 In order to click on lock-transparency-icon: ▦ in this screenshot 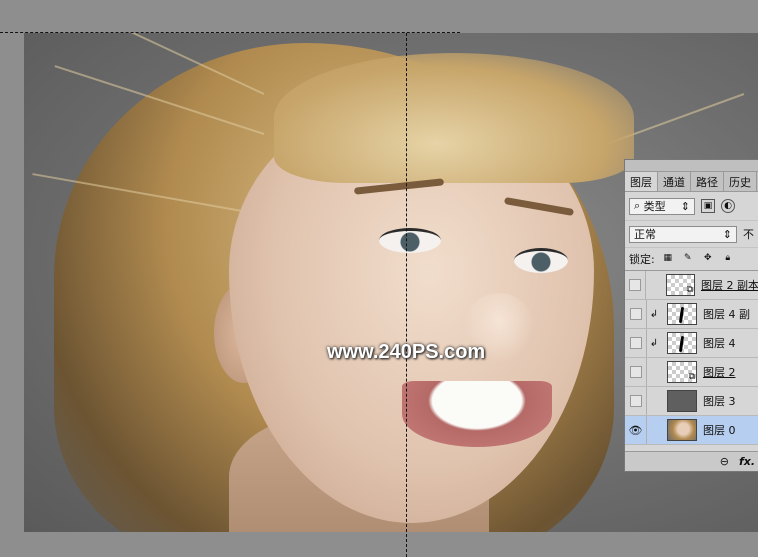, I will do `click(668, 259)`.